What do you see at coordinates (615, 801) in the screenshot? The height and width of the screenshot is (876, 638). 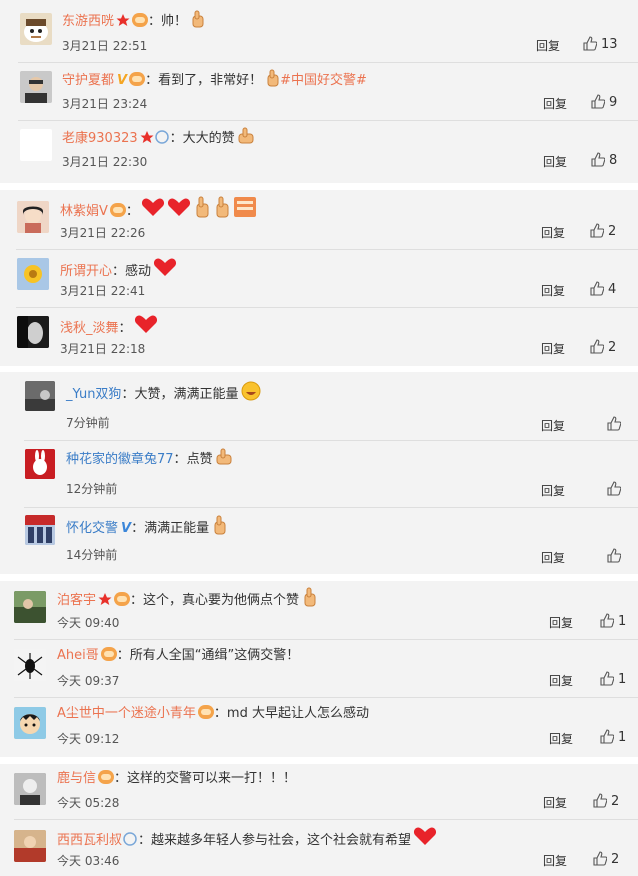 I see `like-count: 2` at bounding box center [615, 801].